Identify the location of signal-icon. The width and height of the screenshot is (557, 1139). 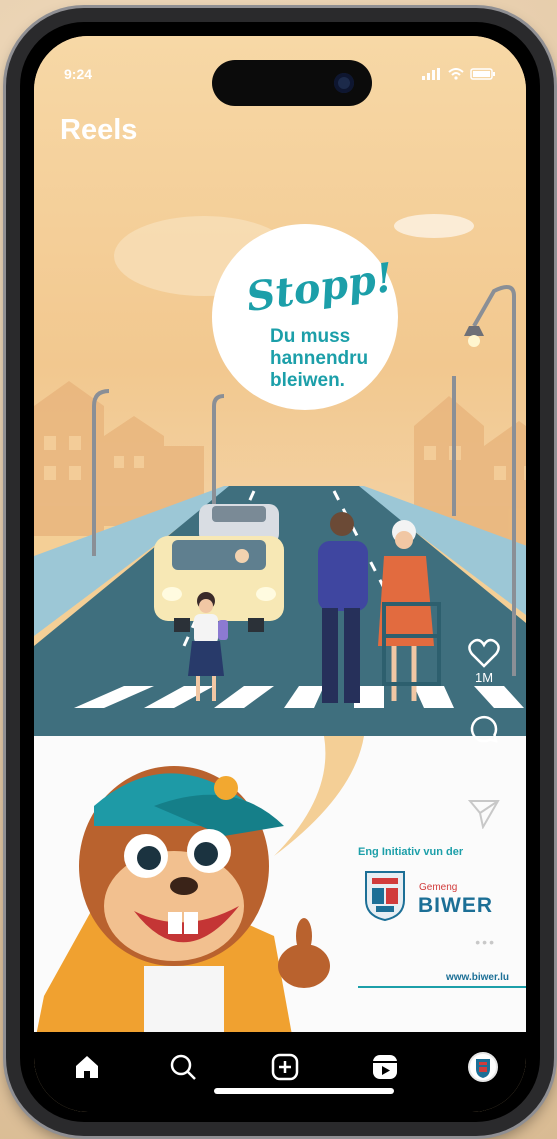
(431, 74).